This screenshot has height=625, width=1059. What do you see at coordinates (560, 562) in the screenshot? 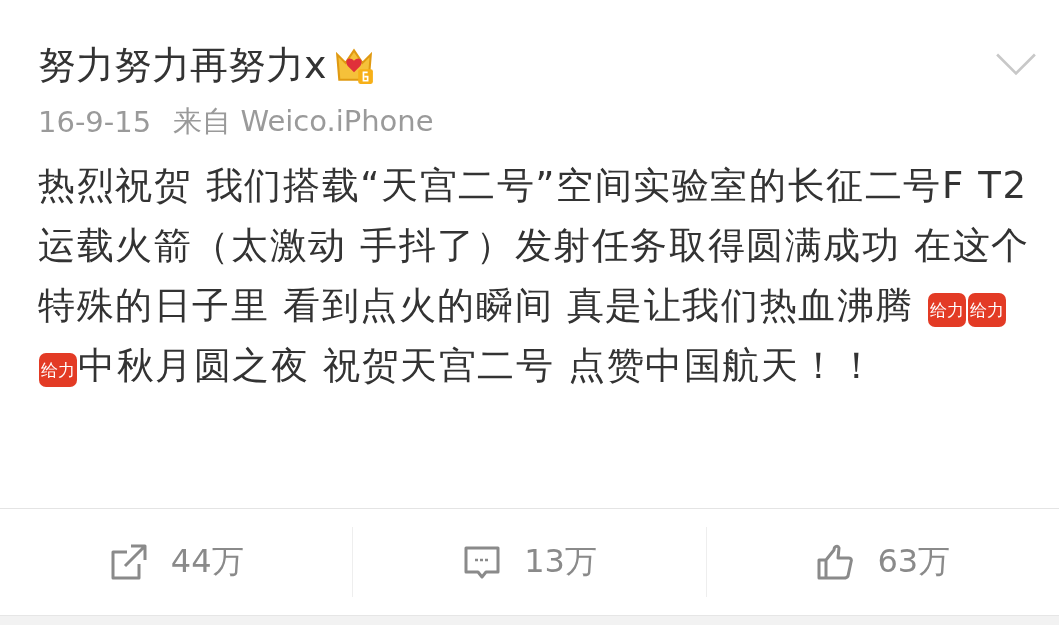
I see `action-count: 13万` at bounding box center [560, 562].